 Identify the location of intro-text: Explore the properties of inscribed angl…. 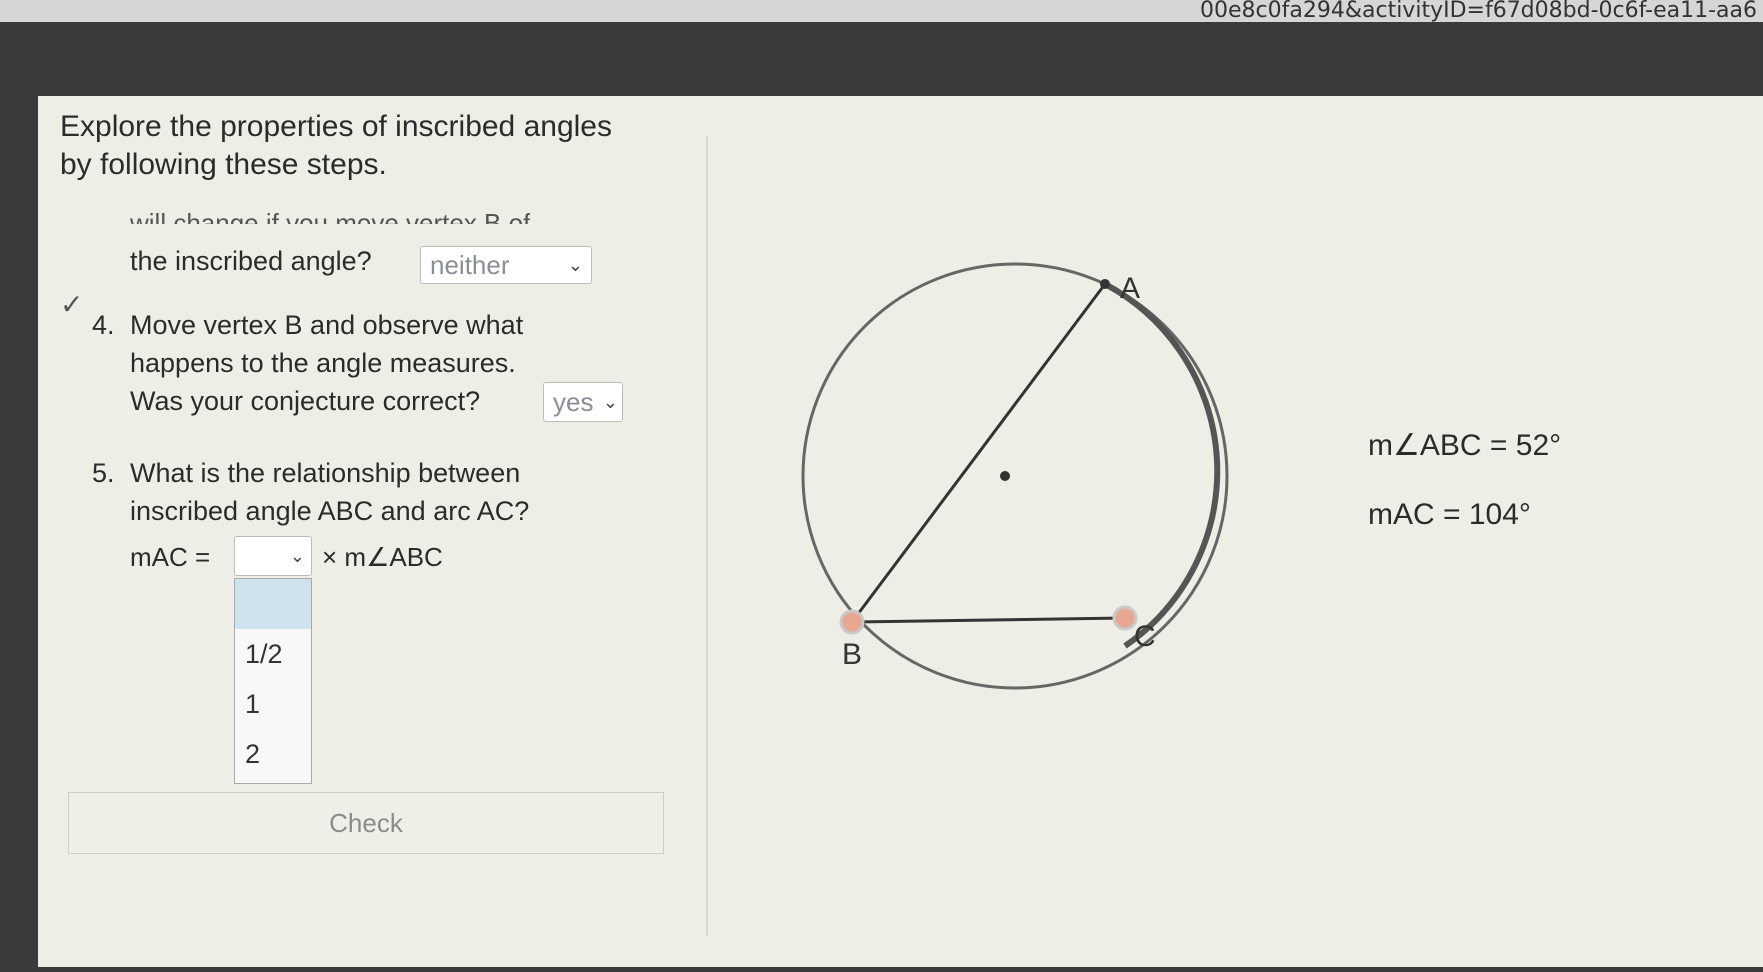
(336, 146).